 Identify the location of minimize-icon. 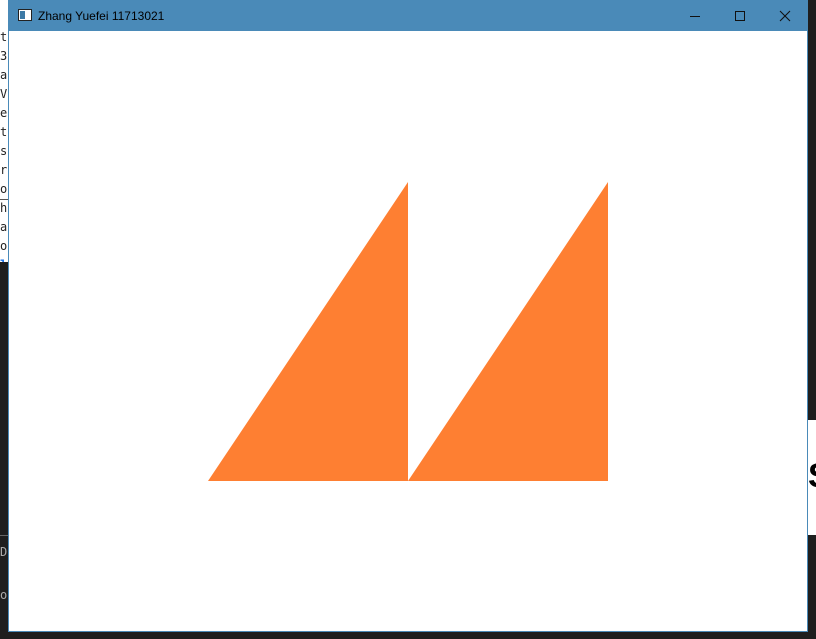
(695, 16).